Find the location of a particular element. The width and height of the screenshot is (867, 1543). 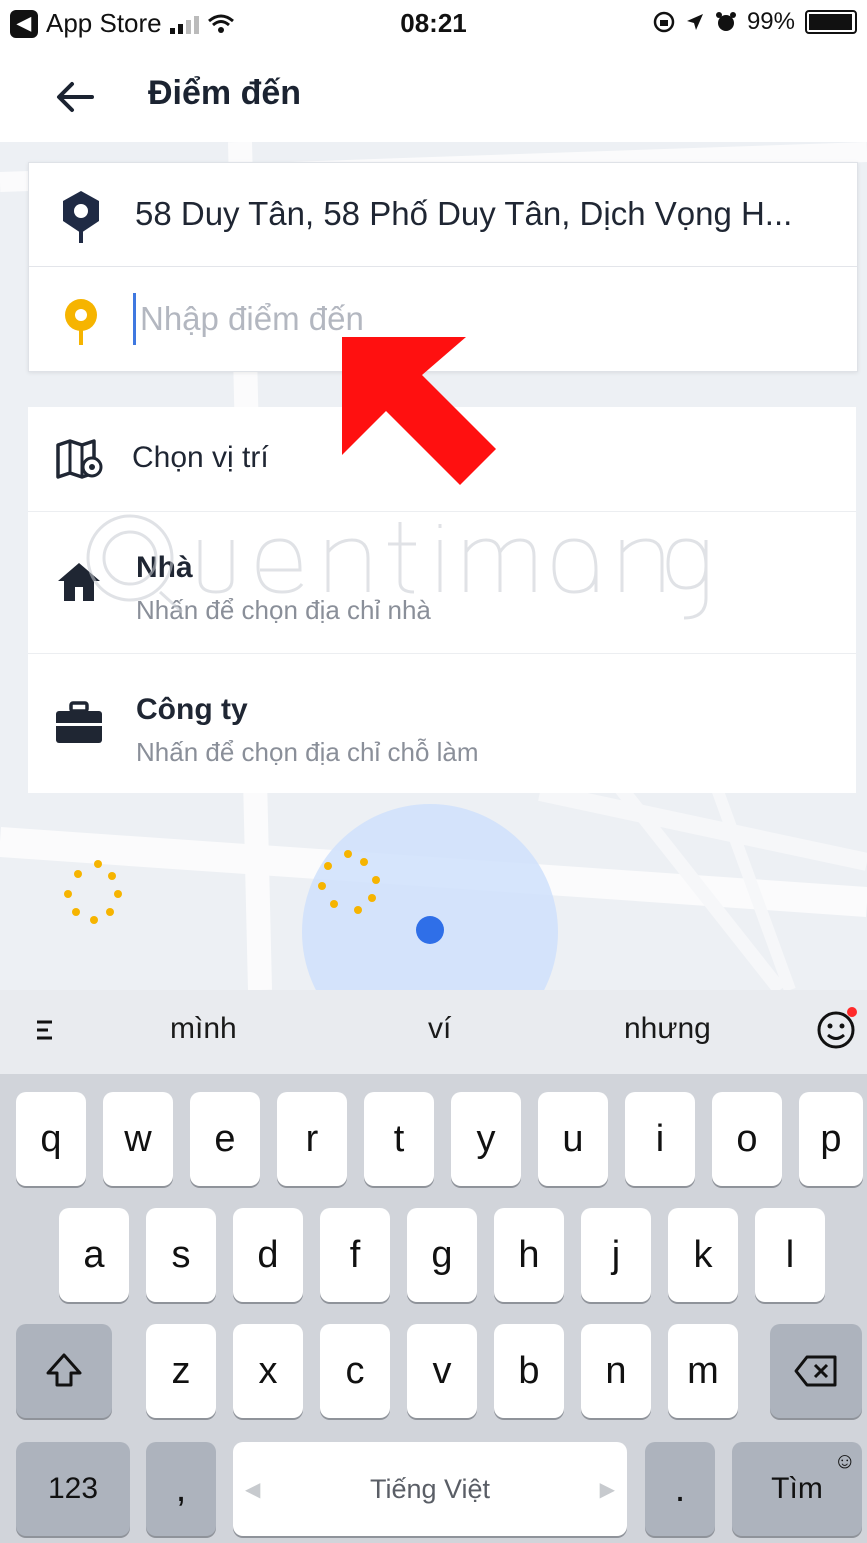

key-s: s is located at coordinates (181, 1255).